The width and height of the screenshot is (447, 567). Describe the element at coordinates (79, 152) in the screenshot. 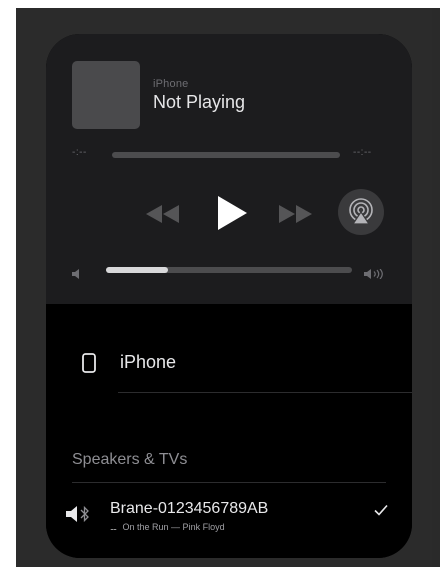

I see `elapsed-time: -:--` at that location.